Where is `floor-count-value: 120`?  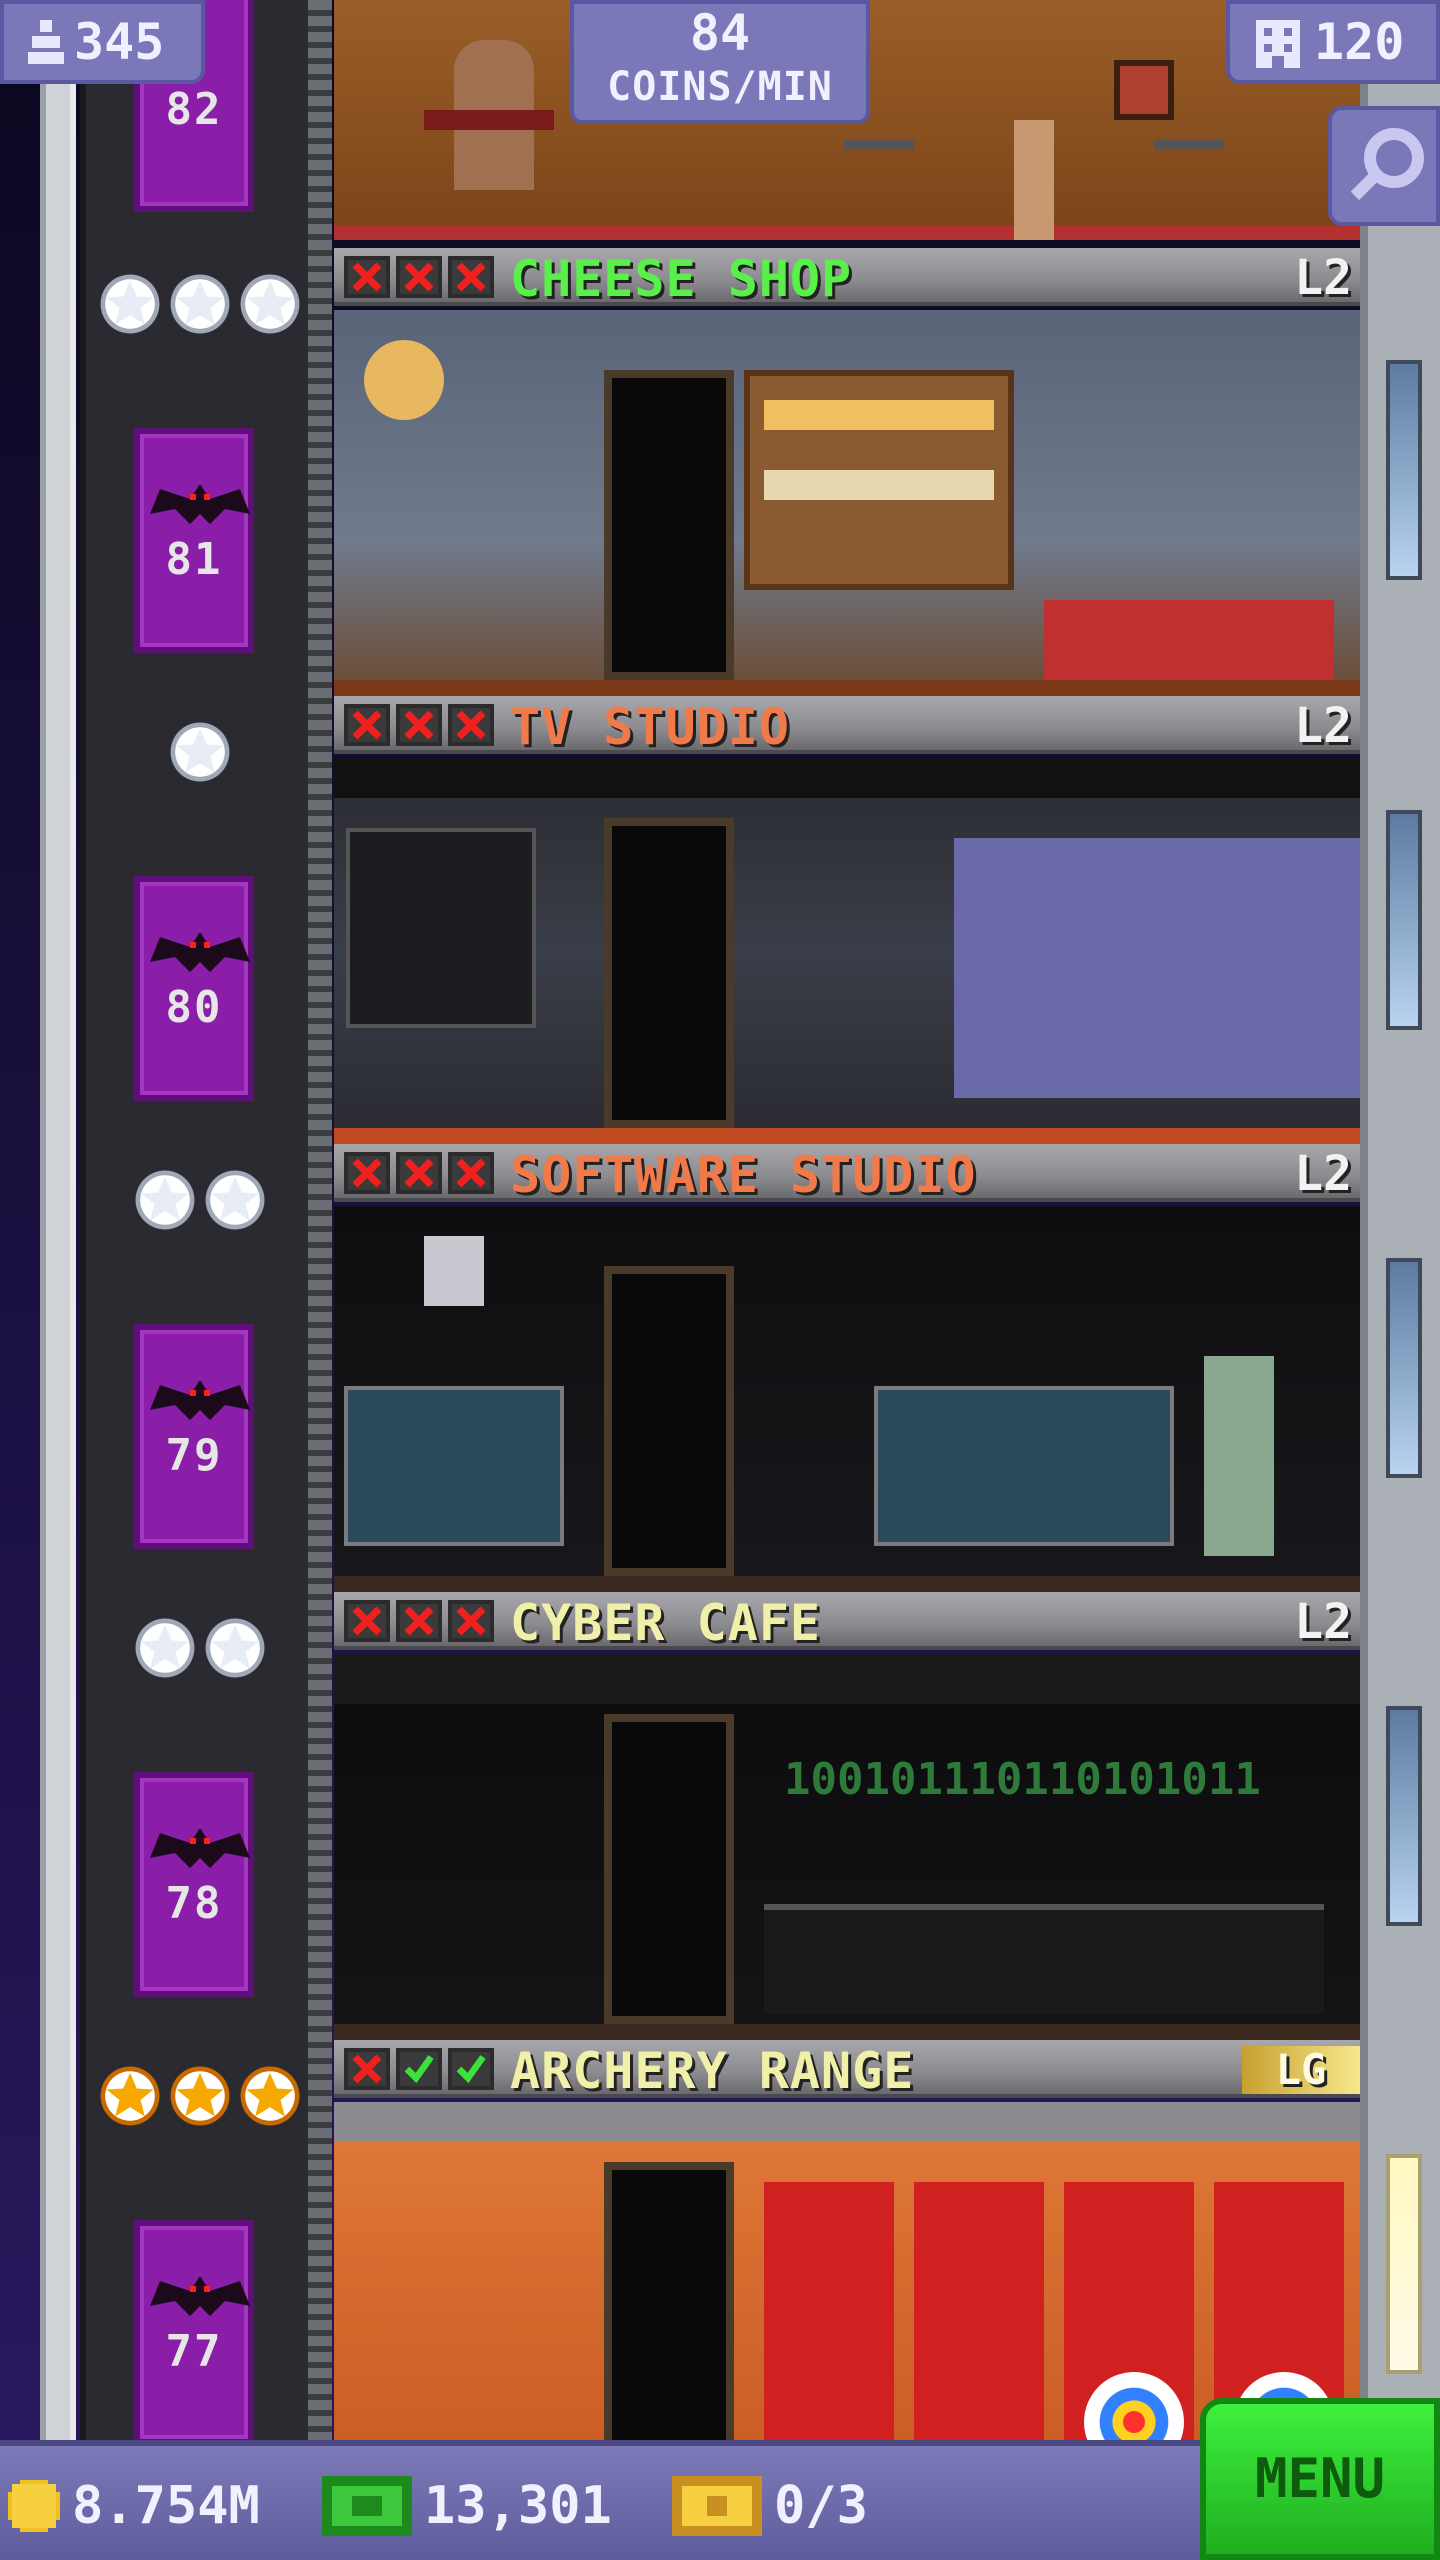 floor-count-value: 120 is located at coordinates (1359, 42).